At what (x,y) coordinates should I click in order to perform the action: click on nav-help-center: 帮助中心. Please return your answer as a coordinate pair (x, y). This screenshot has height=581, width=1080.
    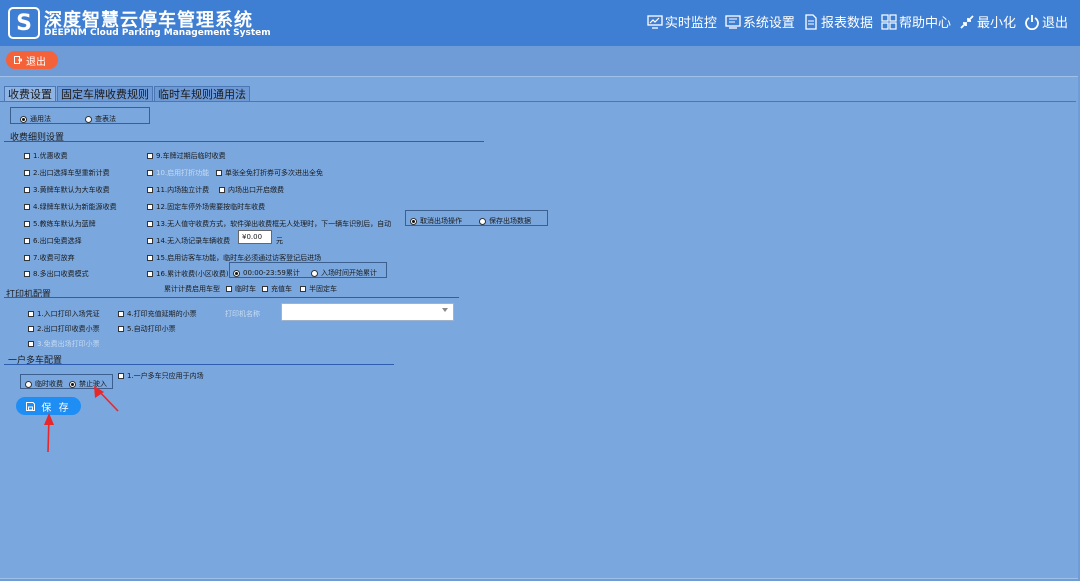
    Looking at the image, I should click on (916, 21).